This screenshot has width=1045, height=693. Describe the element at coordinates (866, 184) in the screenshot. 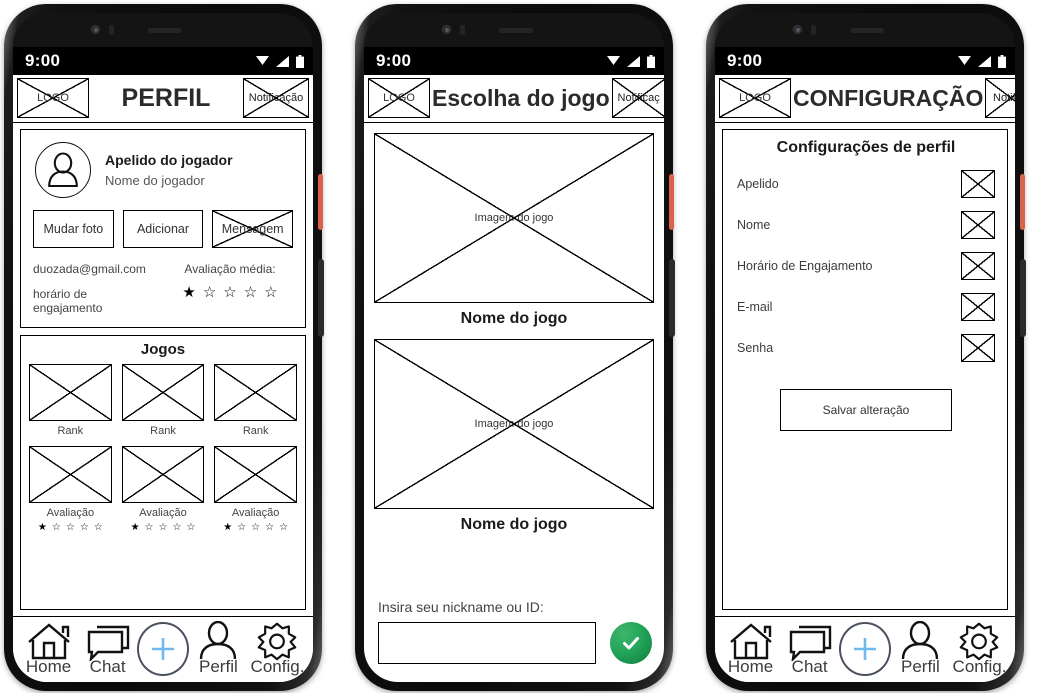

I see `setting-row-apelido: Apelido` at that location.